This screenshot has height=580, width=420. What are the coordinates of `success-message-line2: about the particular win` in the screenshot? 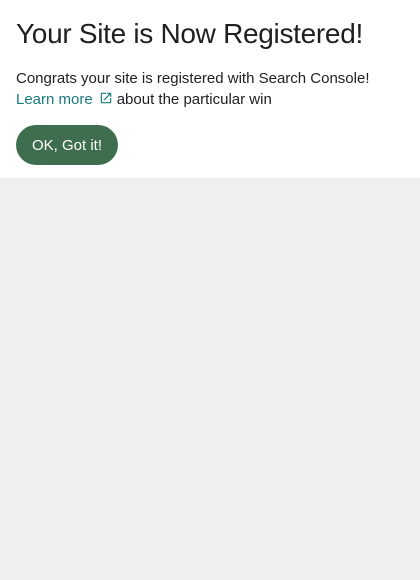 It's located at (194, 99).